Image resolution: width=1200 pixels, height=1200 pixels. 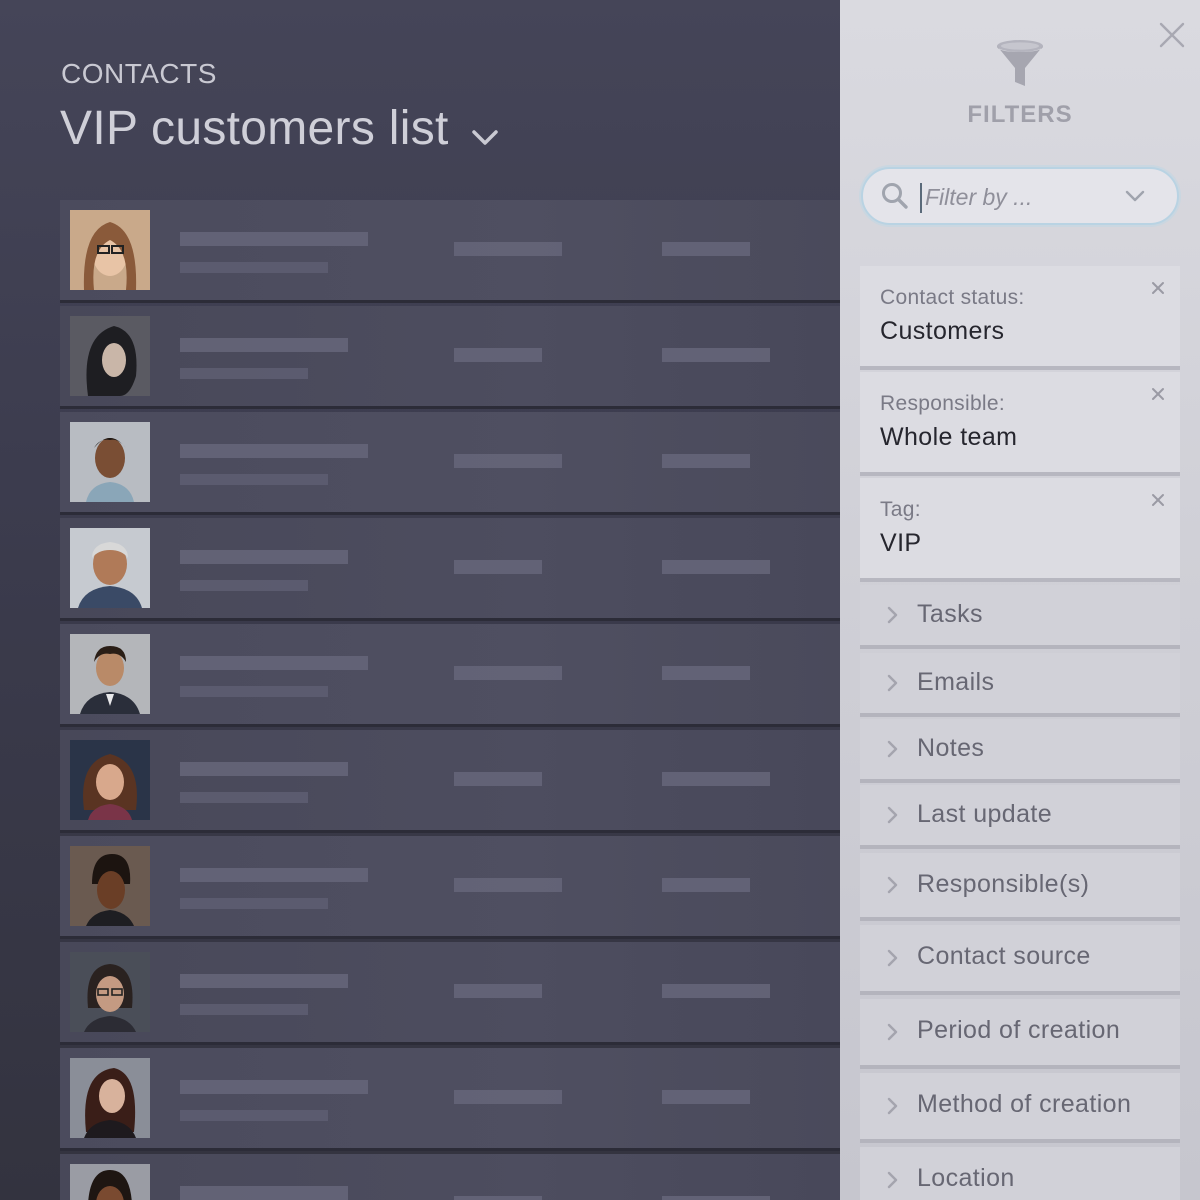 What do you see at coordinates (895, 198) in the screenshot?
I see `search-icon` at bounding box center [895, 198].